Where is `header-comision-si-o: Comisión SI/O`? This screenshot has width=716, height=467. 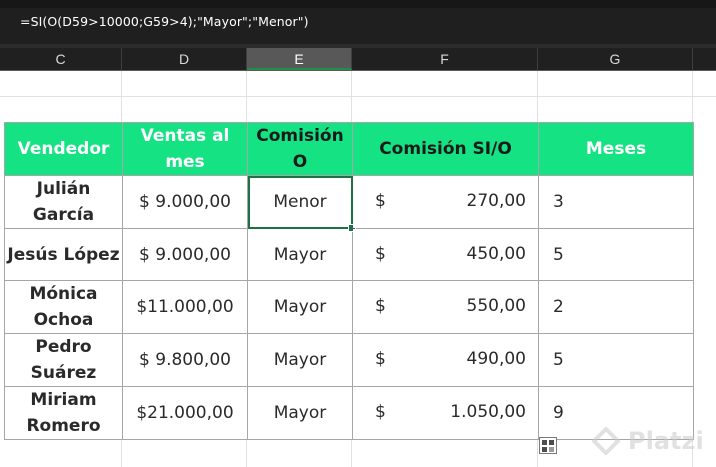 header-comision-si-o: Comisión SI/O is located at coordinates (445, 149).